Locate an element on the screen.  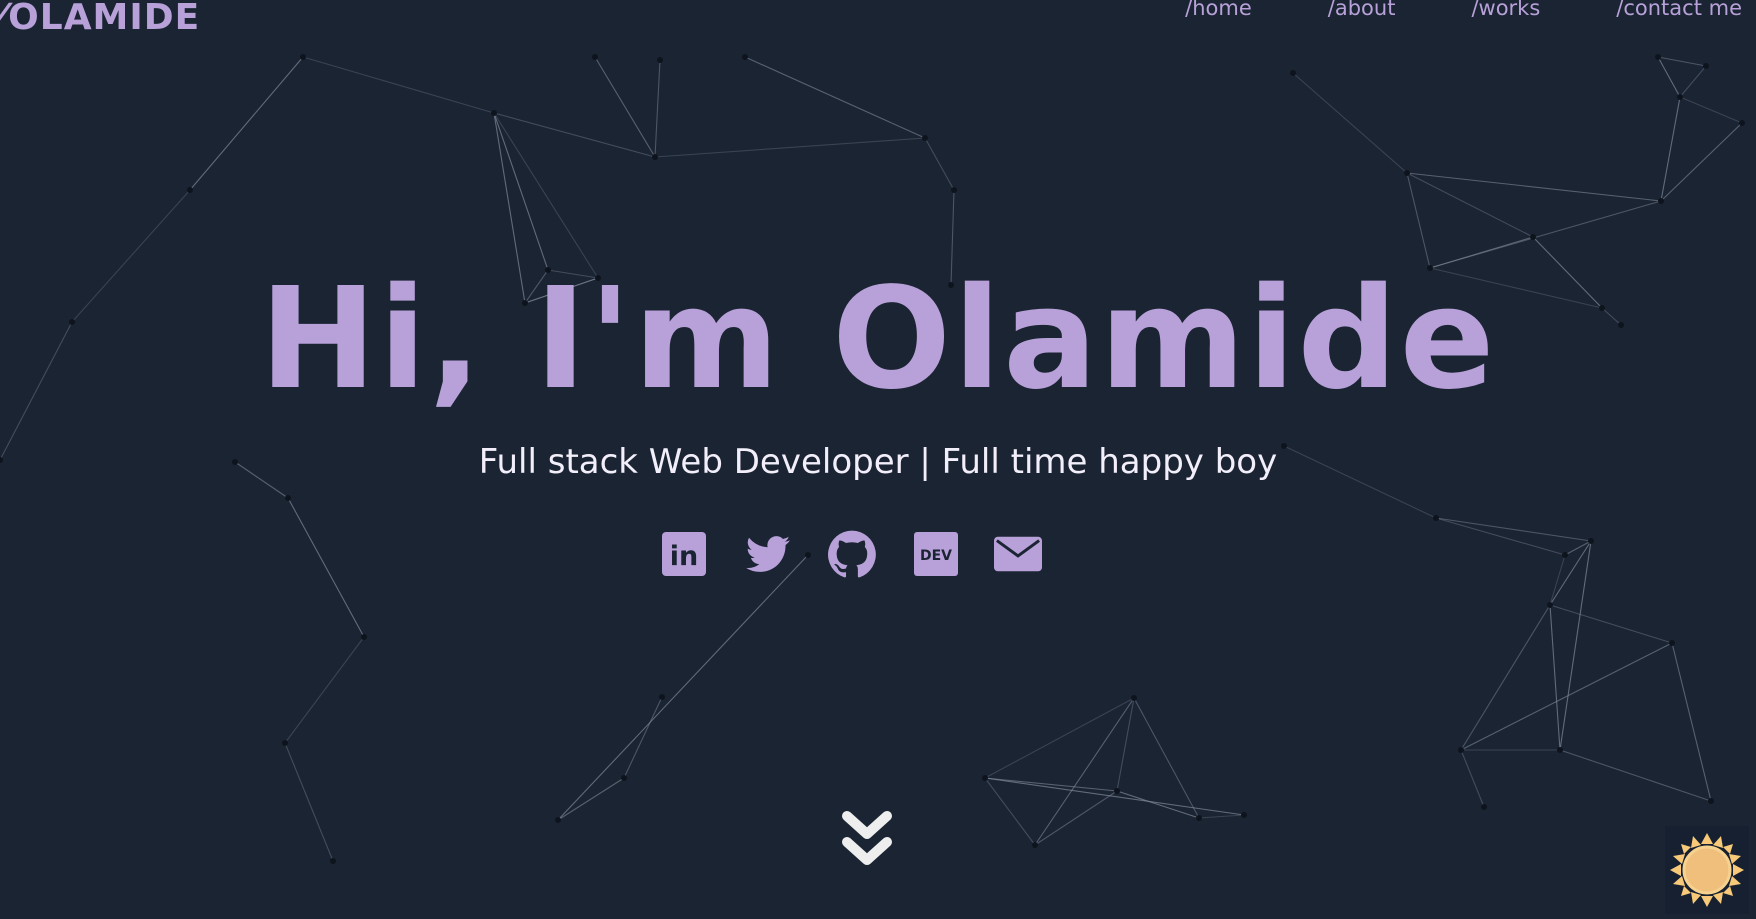
theme-toggle-button is located at coordinates (1707, 870).